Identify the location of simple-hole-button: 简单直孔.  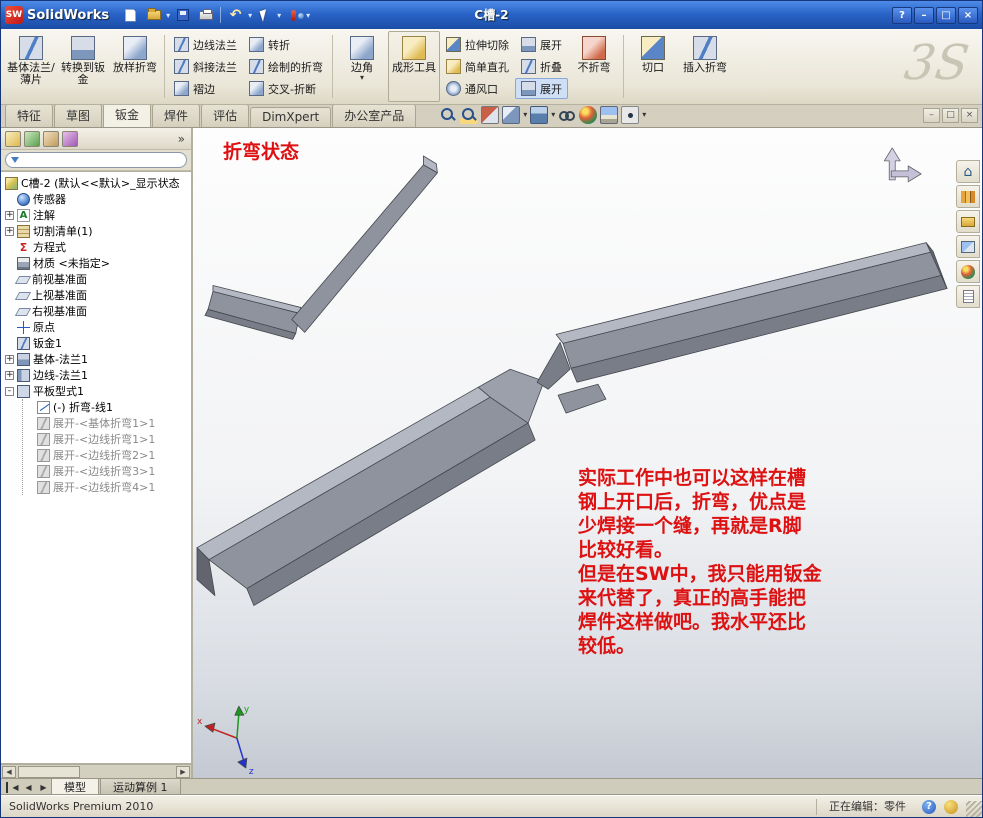
(477, 66).